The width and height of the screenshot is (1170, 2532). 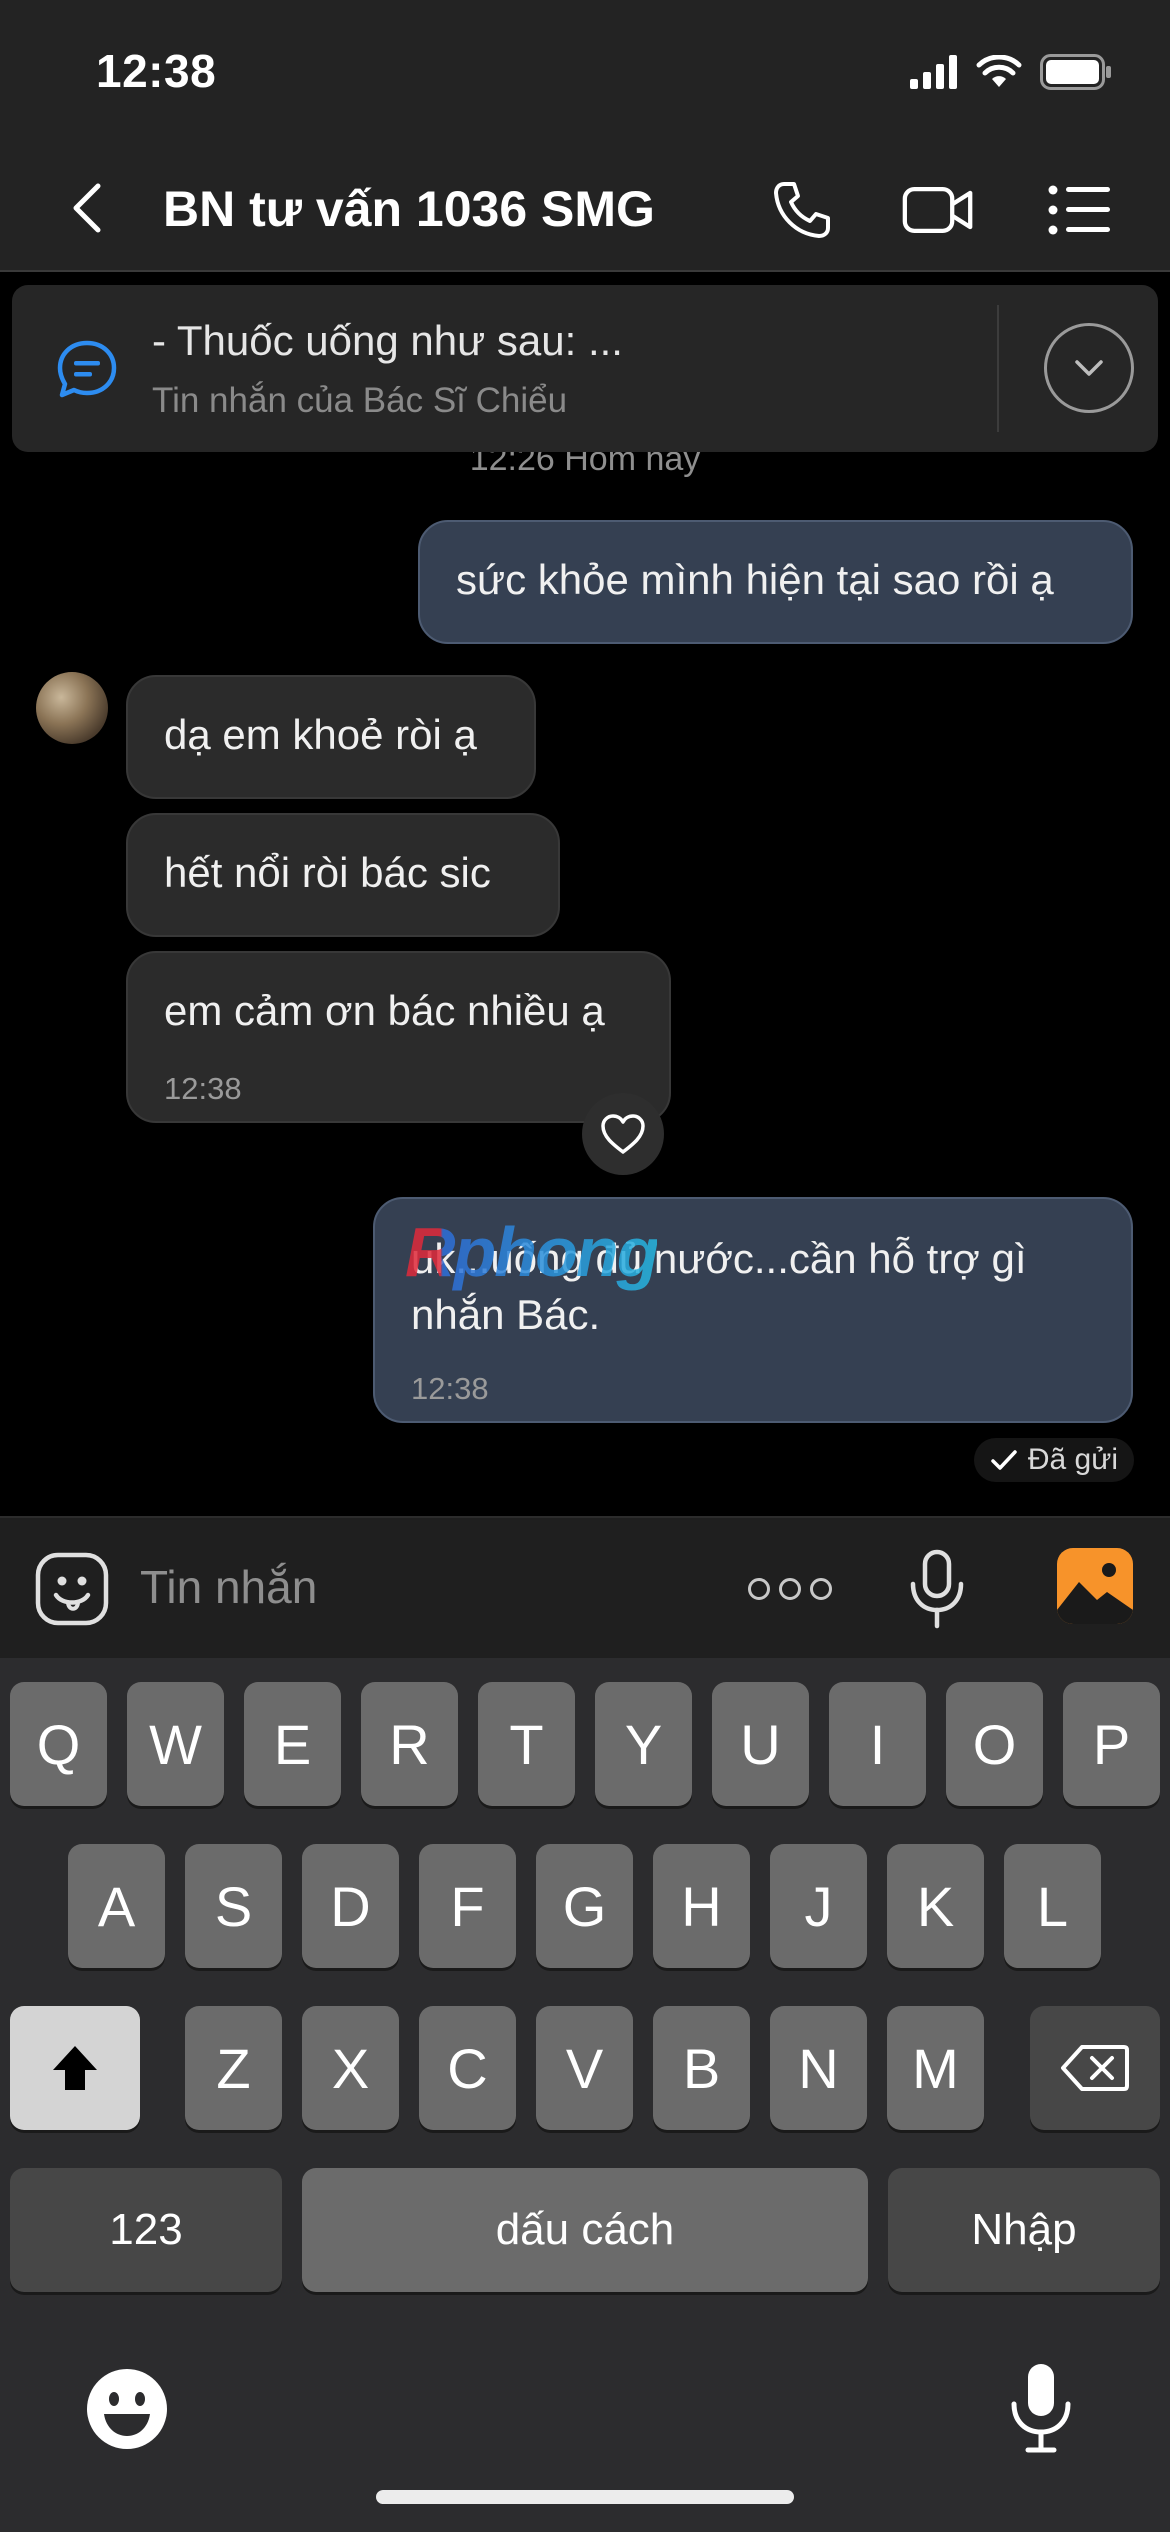 I want to click on delete-key, so click(x=1095, y=2068).